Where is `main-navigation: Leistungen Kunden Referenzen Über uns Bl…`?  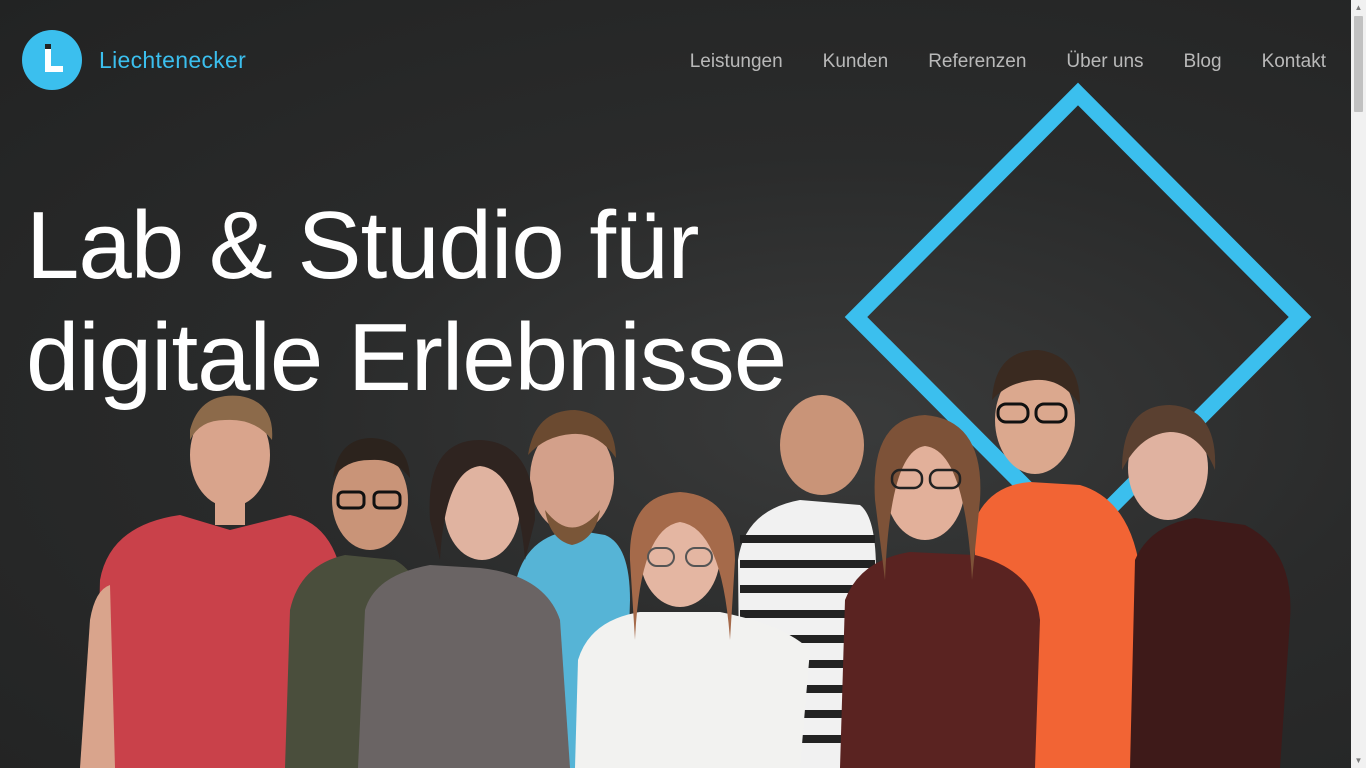
main-navigation: Leistungen Kunden Referenzen Über uns Bl… is located at coordinates (988, 62).